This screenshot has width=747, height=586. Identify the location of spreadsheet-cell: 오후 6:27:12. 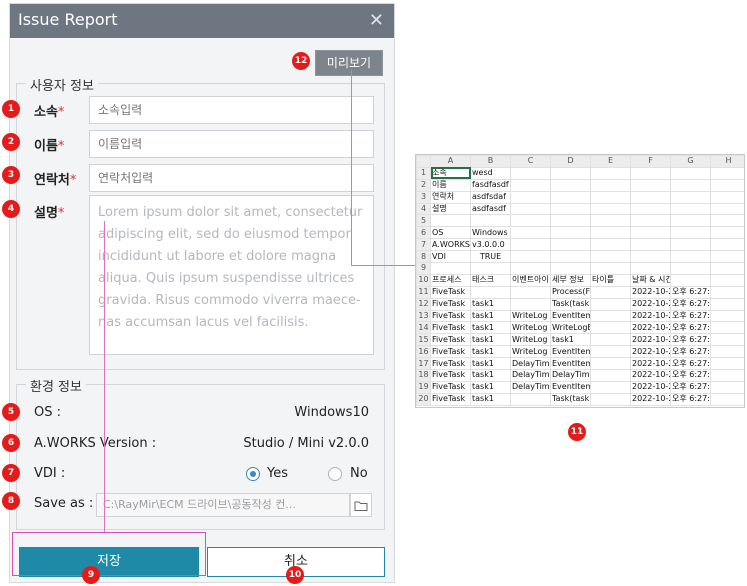
(690, 292).